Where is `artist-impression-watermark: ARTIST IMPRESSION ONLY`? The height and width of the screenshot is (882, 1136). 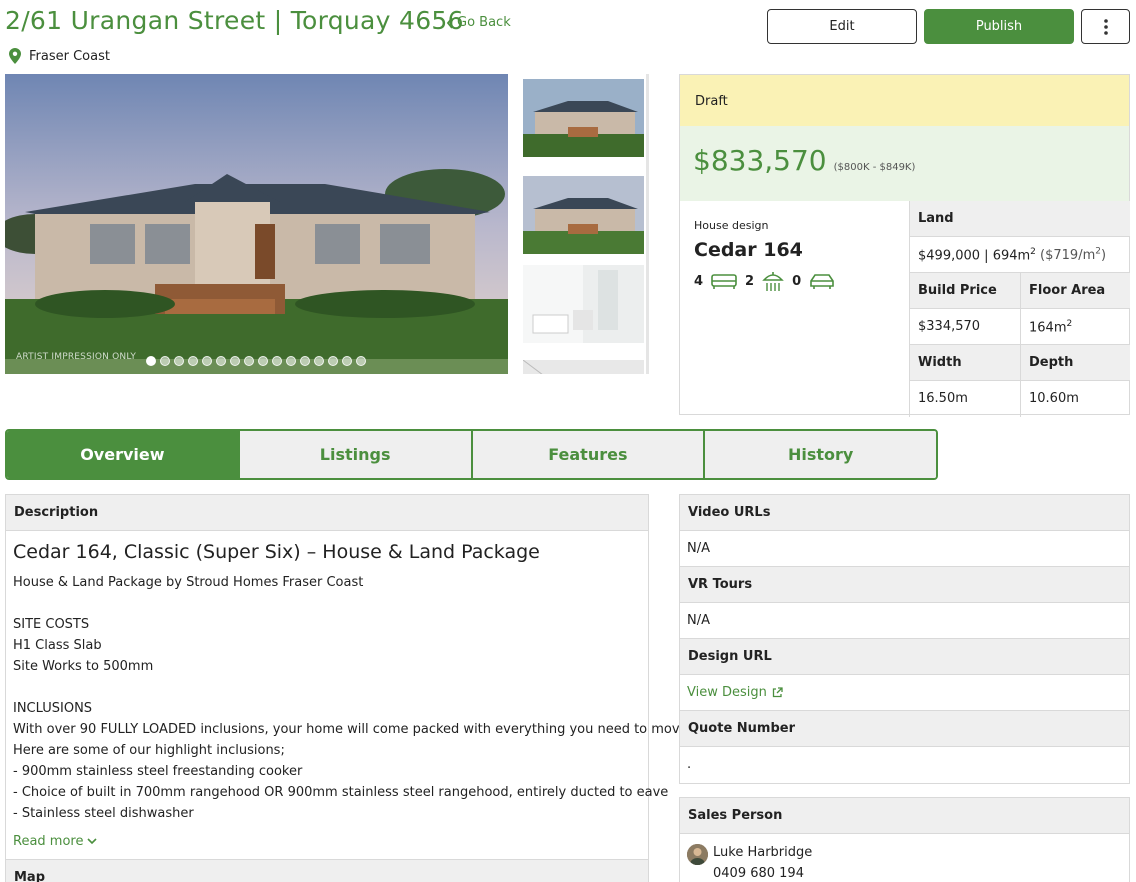 artist-impression-watermark: ARTIST IMPRESSION ONLY is located at coordinates (76, 357).